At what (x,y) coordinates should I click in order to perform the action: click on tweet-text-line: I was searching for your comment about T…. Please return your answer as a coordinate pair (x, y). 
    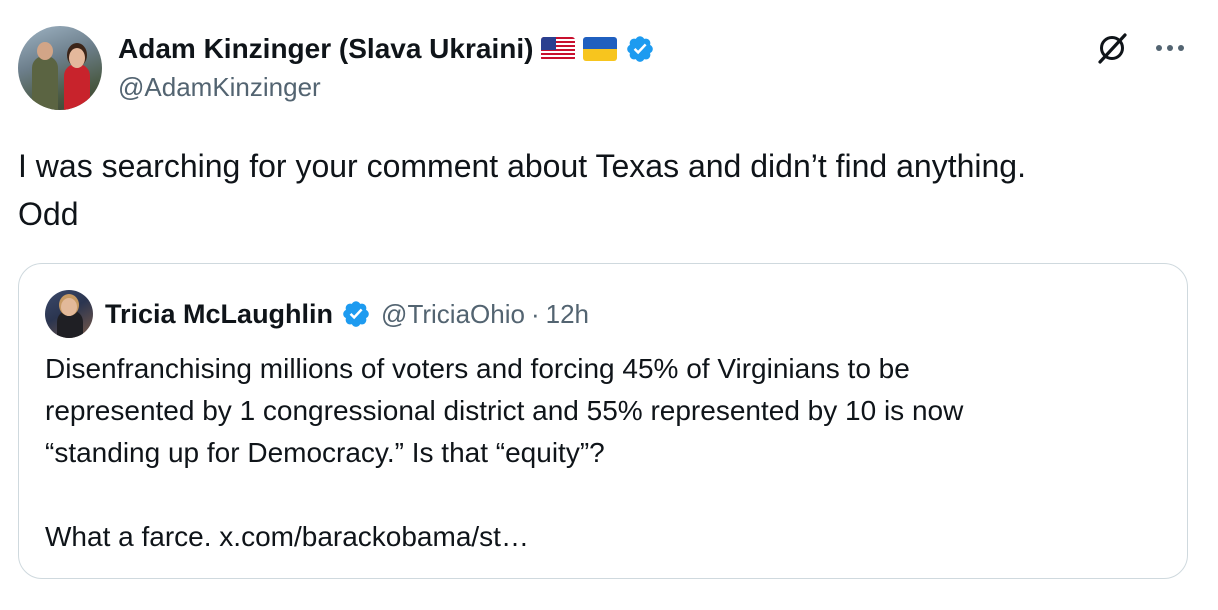
    Looking at the image, I should click on (522, 166).